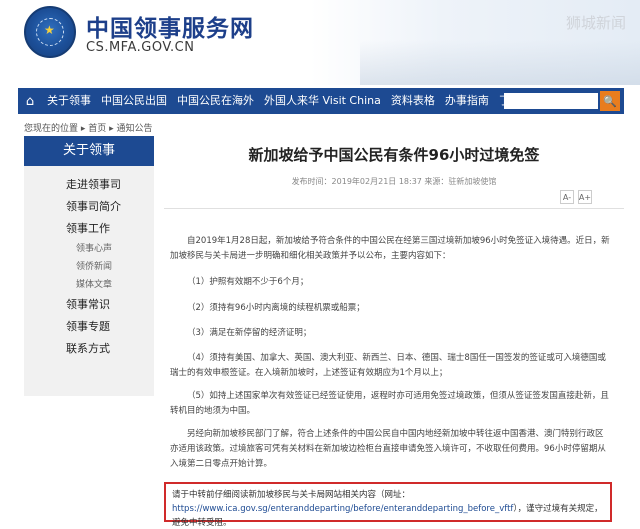  I want to click on site-title: 中国领事服务网, so click(170, 26).